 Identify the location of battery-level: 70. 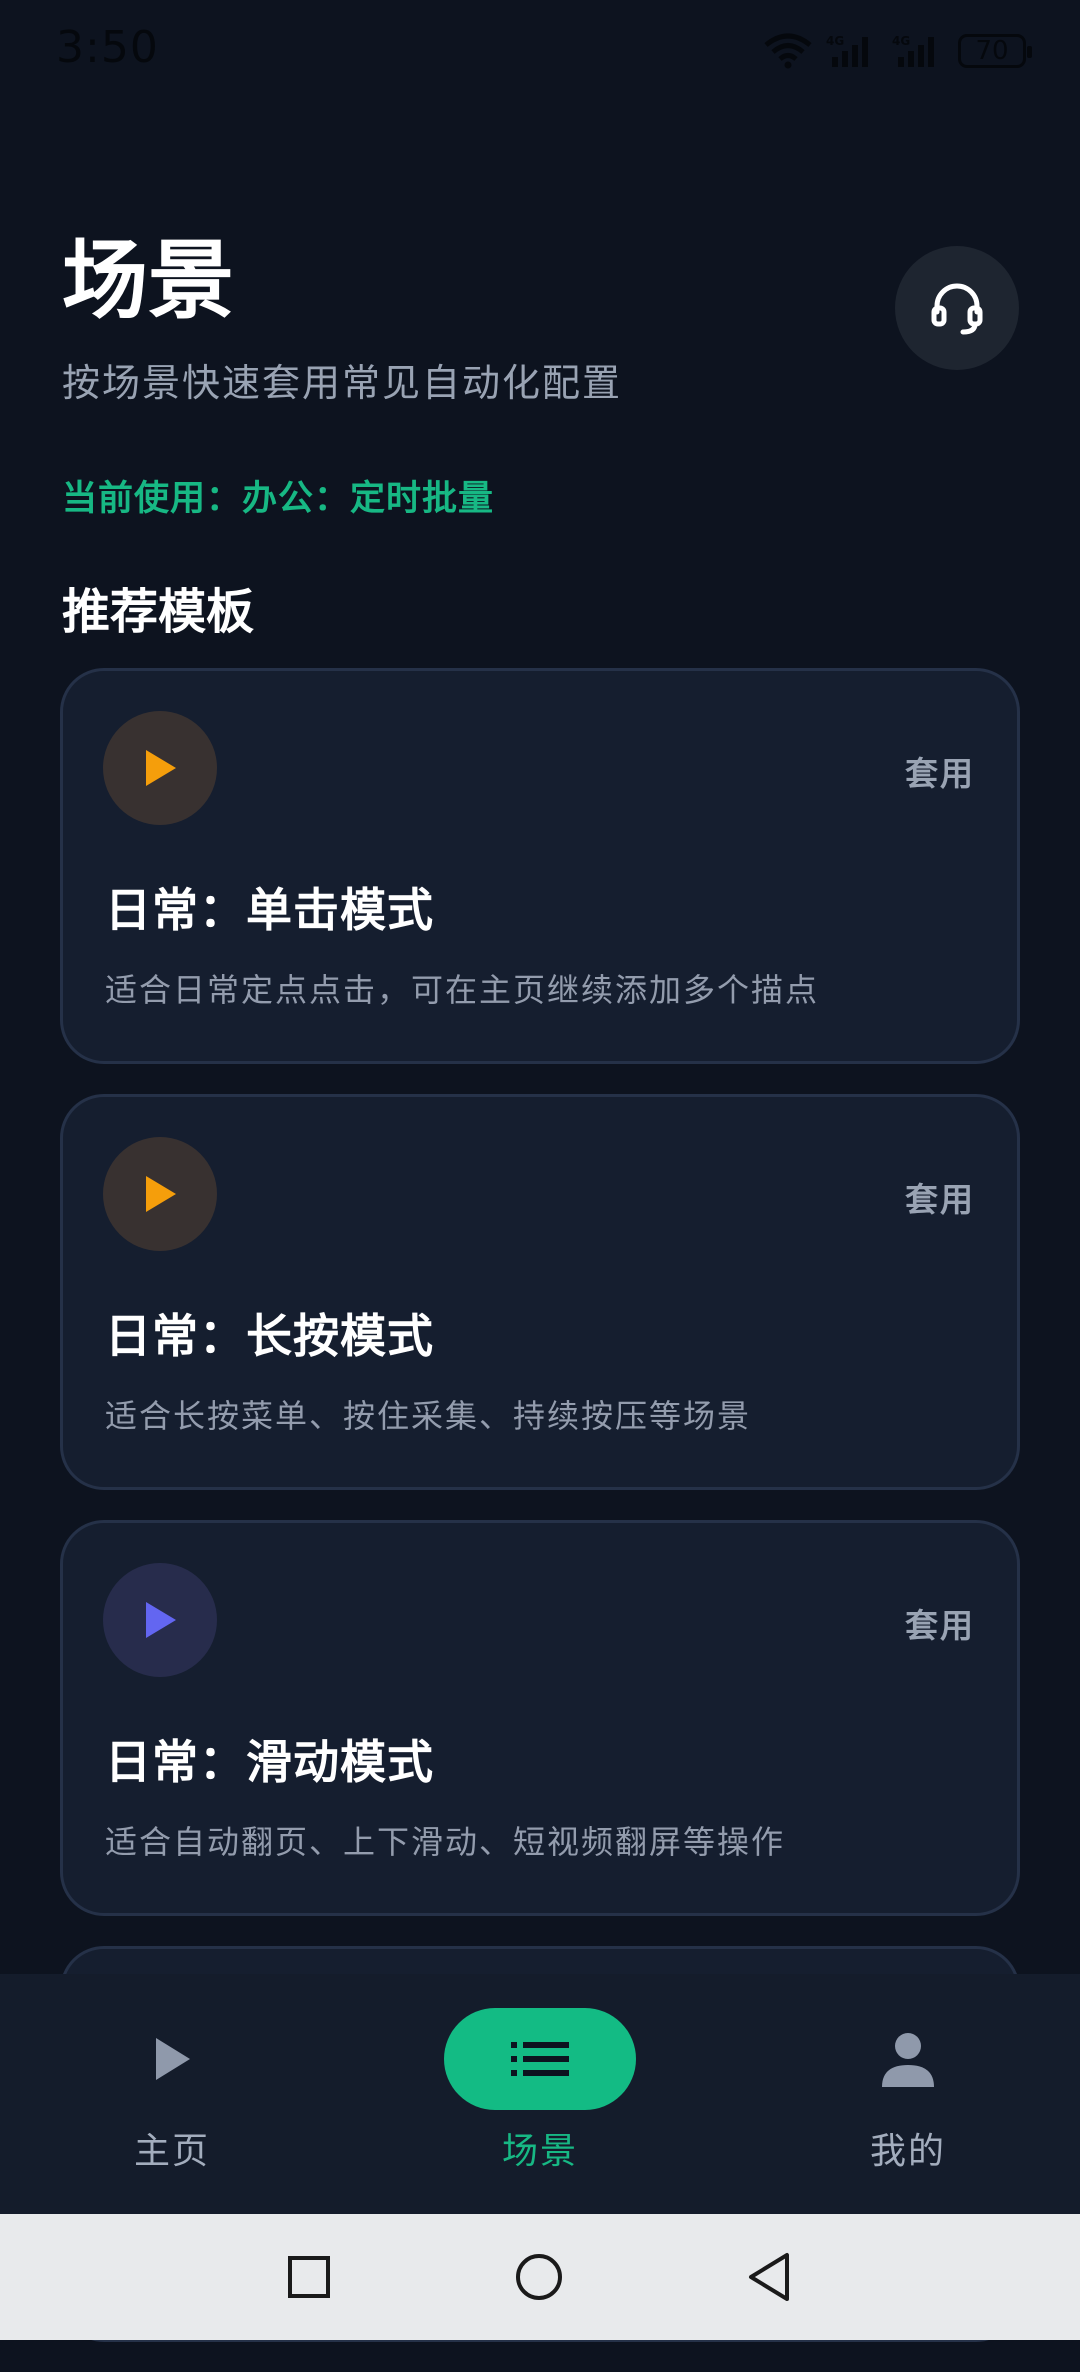
(992, 51).